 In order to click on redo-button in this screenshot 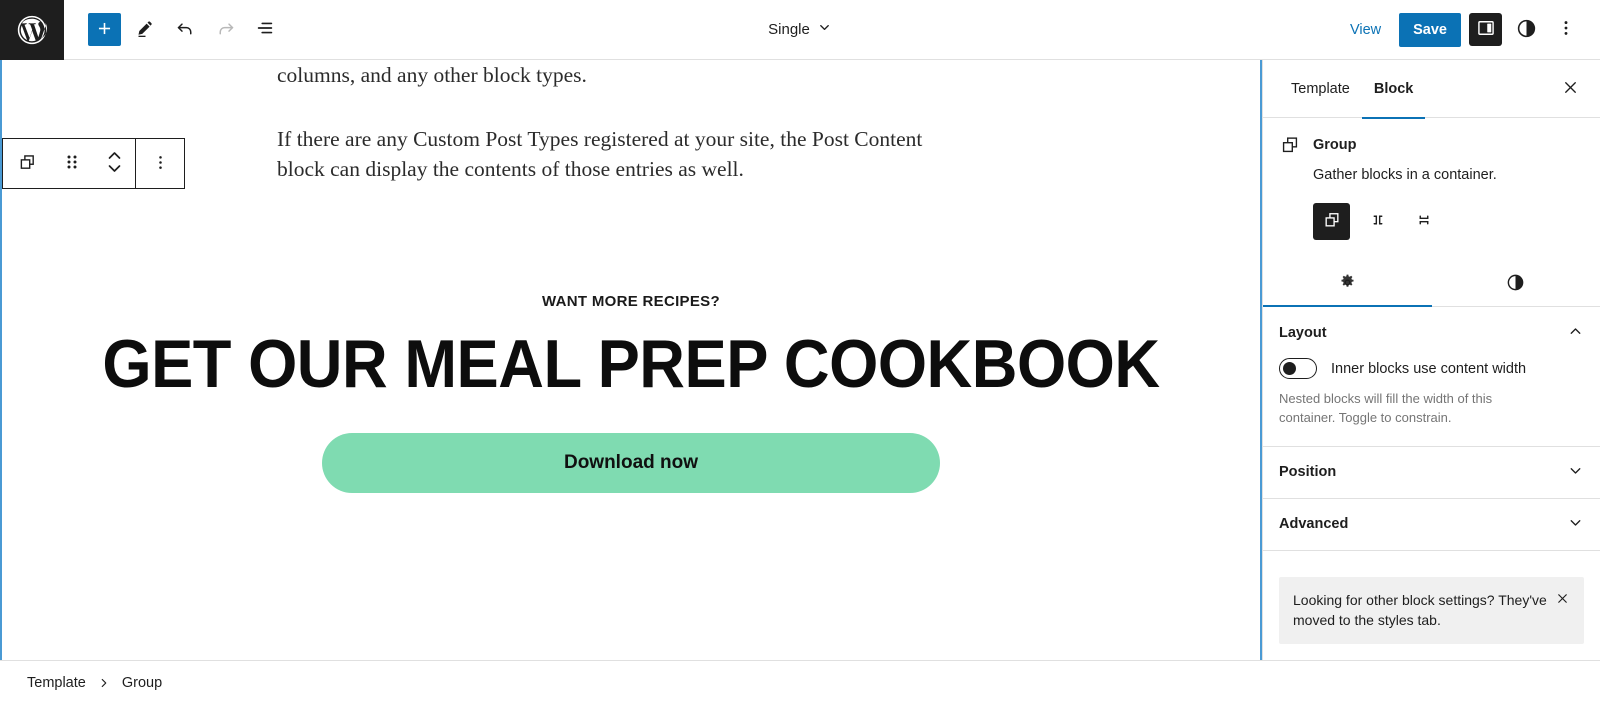, I will do `click(225, 30)`.